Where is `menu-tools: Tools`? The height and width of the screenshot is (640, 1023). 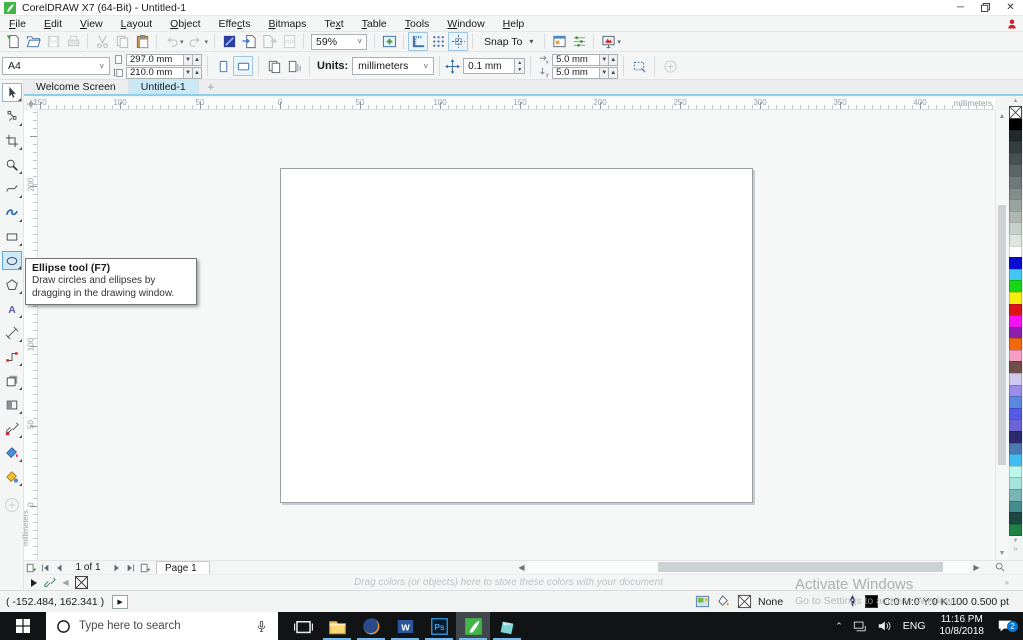 menu-tools: Tools is located at coordinates (417, 24).